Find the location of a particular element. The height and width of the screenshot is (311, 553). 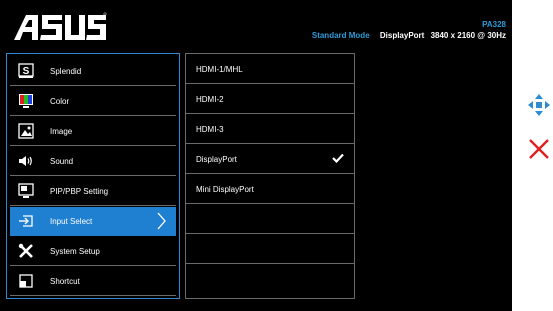

menu-item-pip-pbp: PIP/PBP Setting is located at coordinates (93, 191).